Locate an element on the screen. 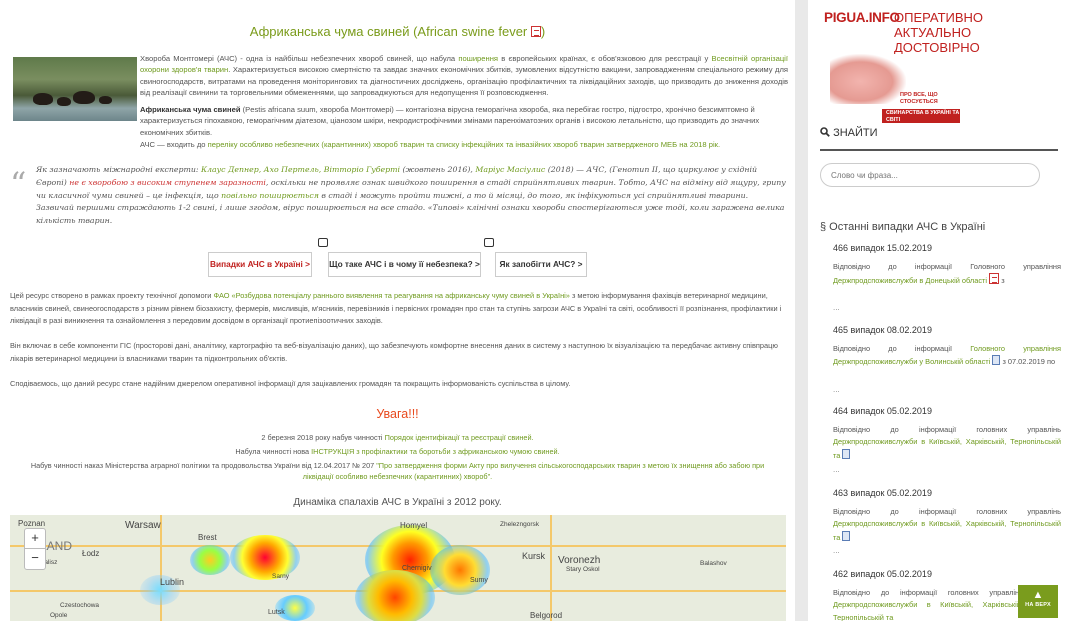  cases-ukraine-button: Випадки АЧС в Україні > is located at coordinates (260, 264).